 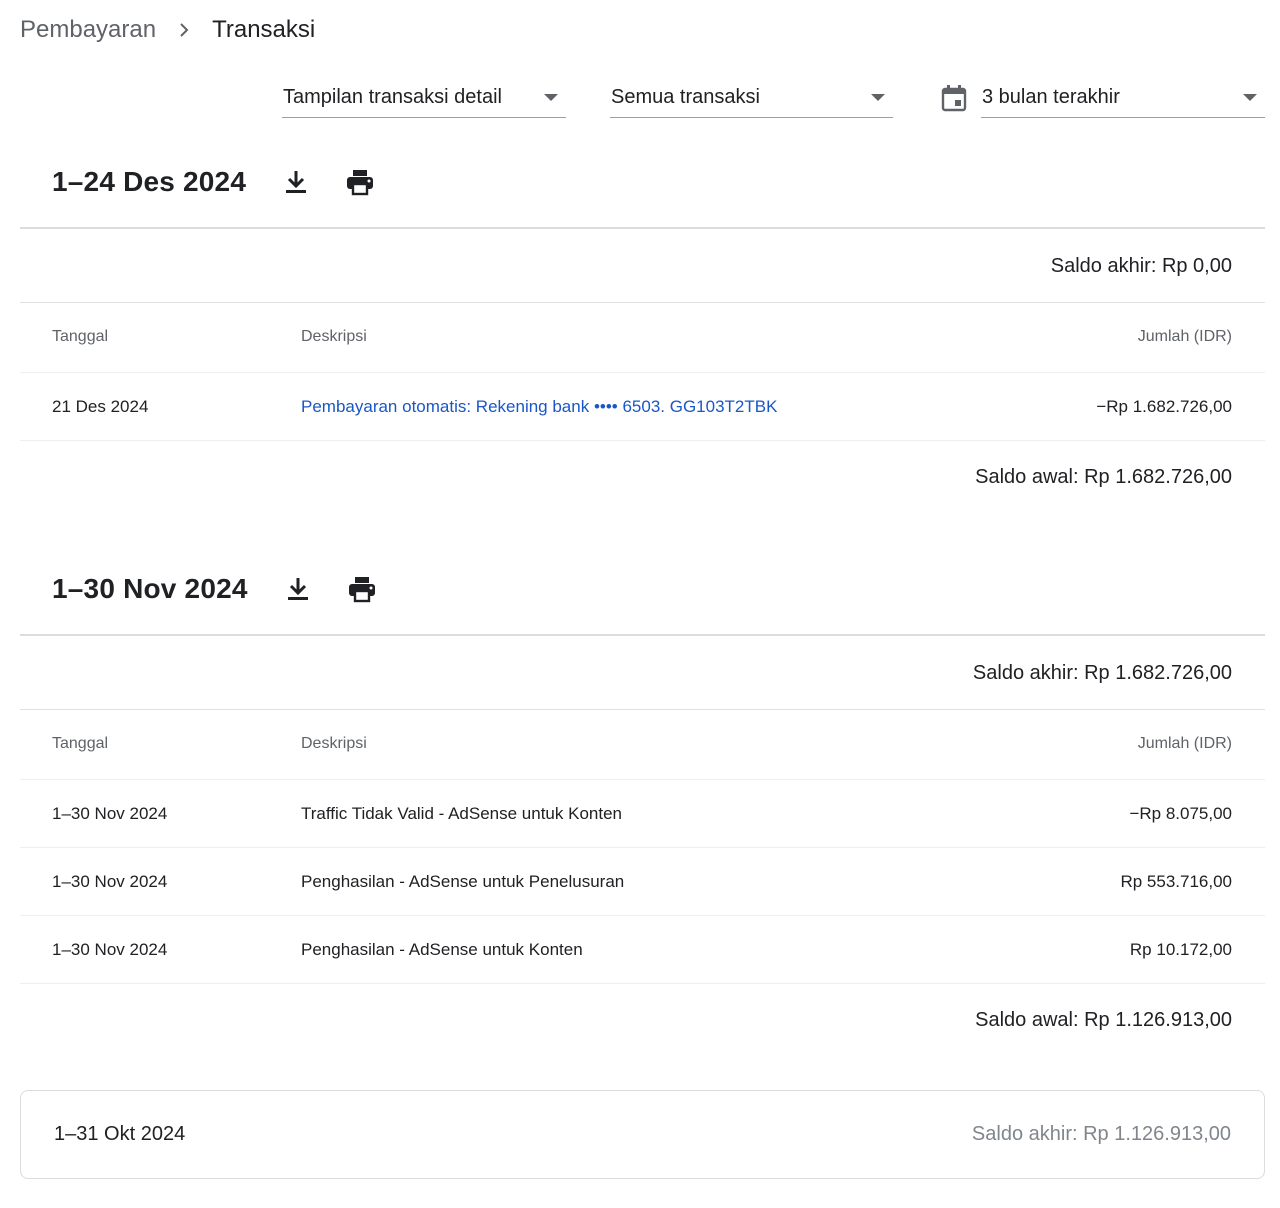 I want to click on breadcrumb-pembayaran: Pembayaran, so click(x=88, y=30).